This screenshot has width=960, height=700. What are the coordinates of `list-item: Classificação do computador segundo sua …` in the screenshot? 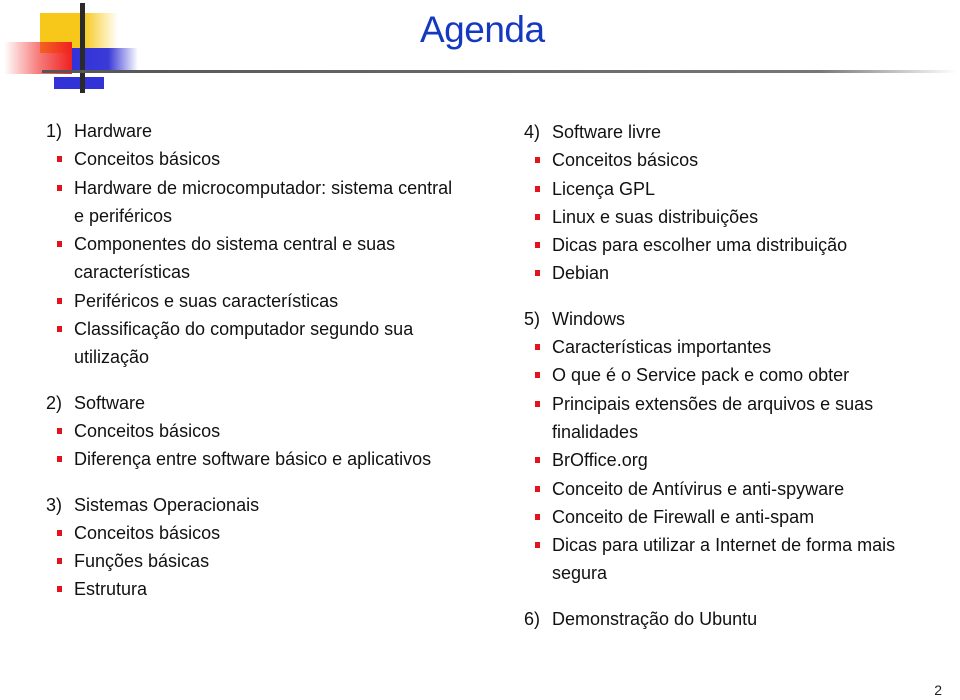 It's located at (256, 343).